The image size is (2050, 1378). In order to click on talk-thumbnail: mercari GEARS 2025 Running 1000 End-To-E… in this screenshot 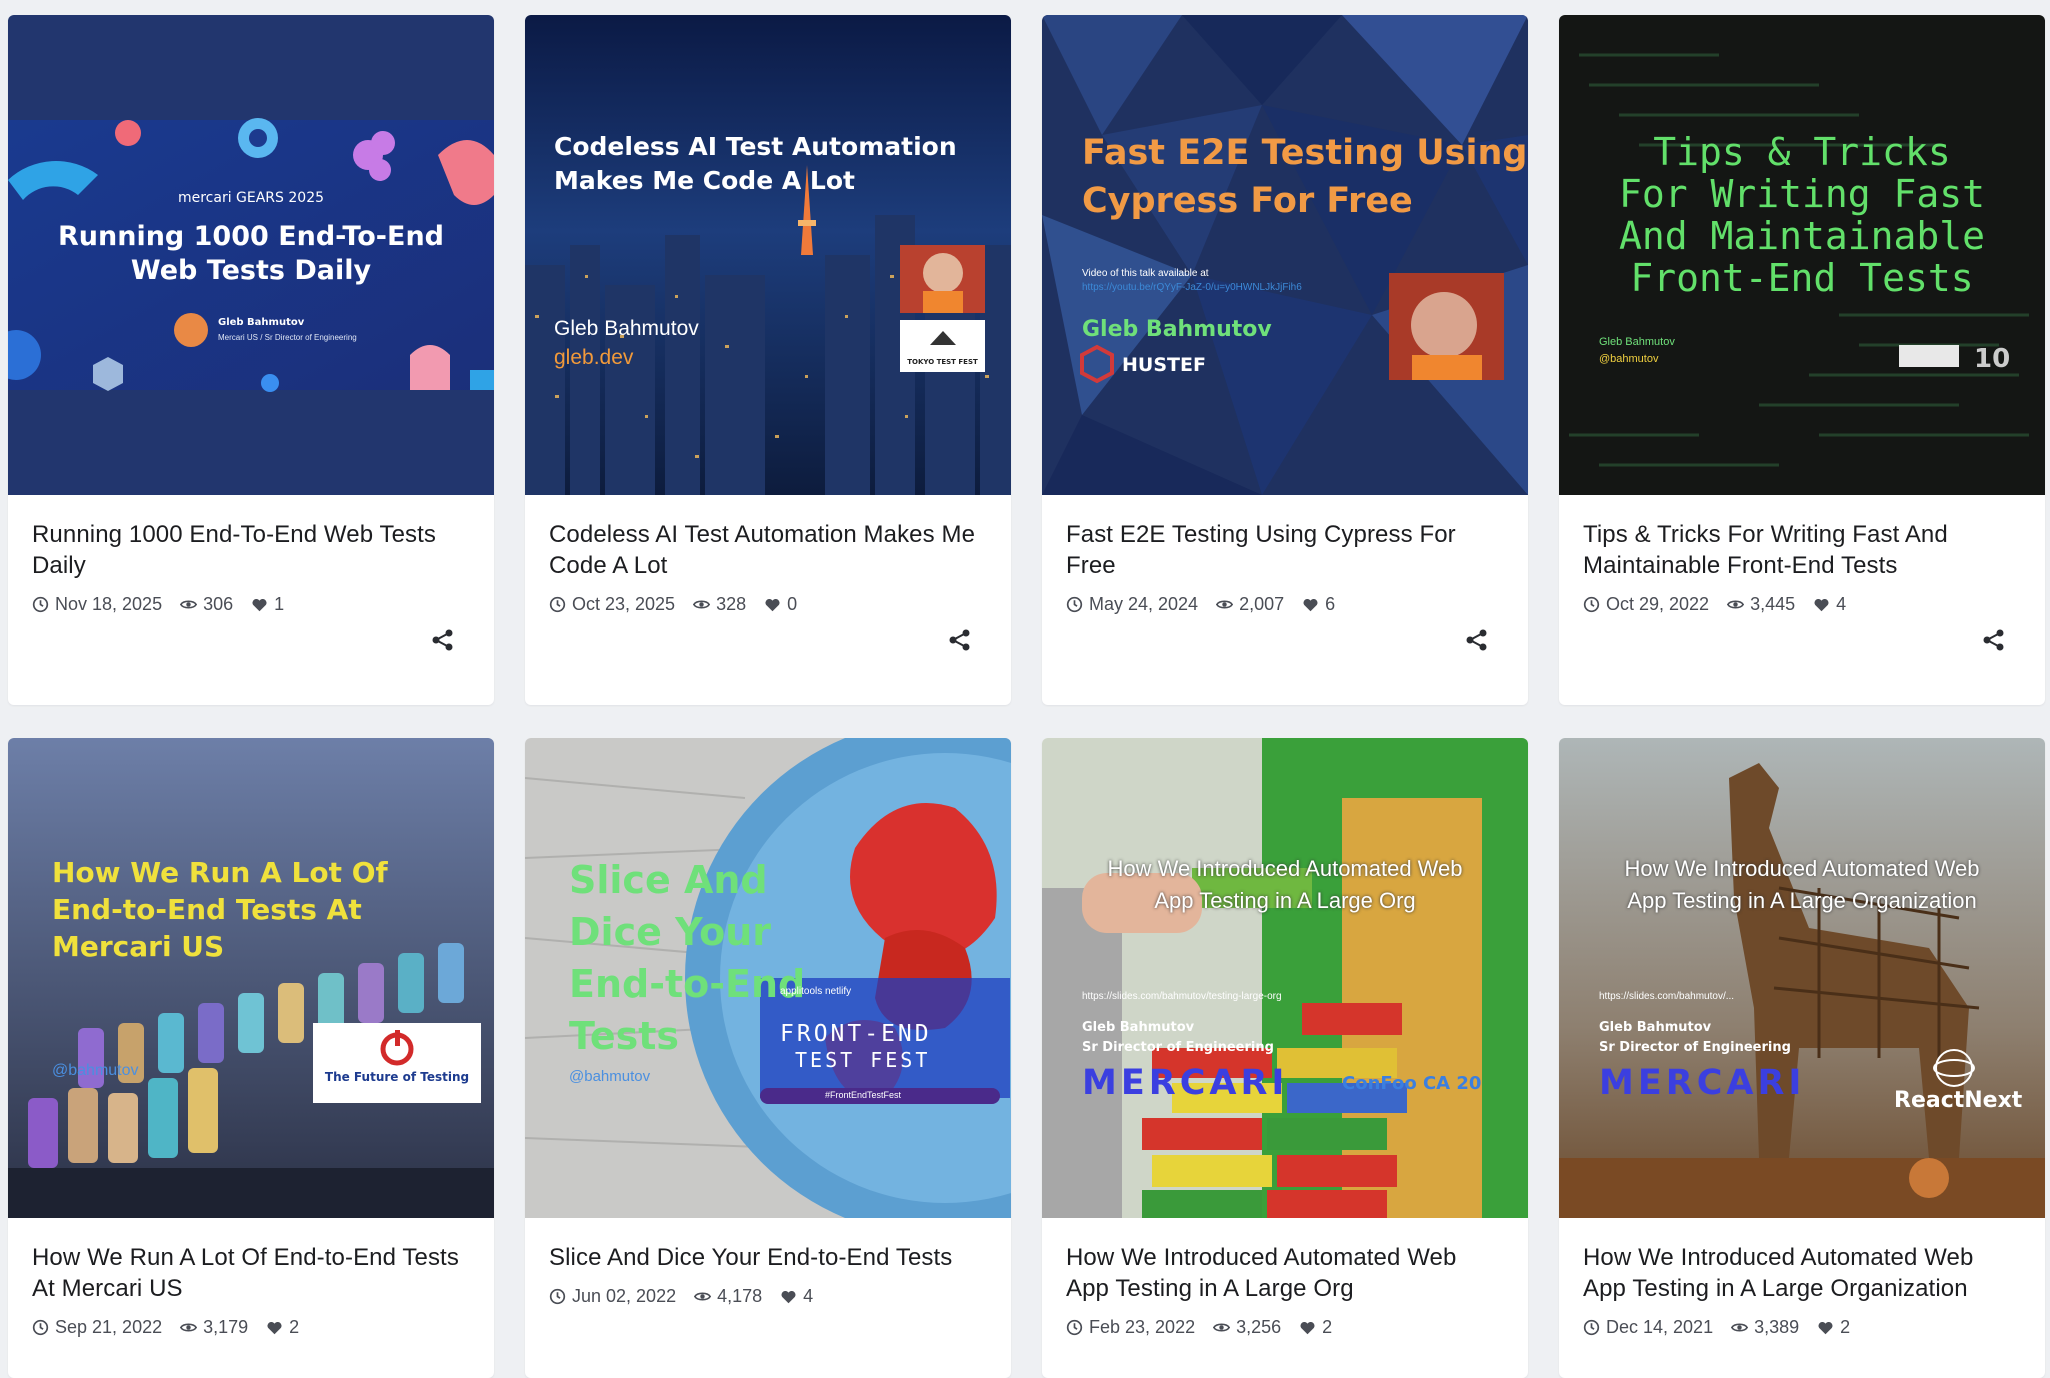, I will do `click(251, 255)`.